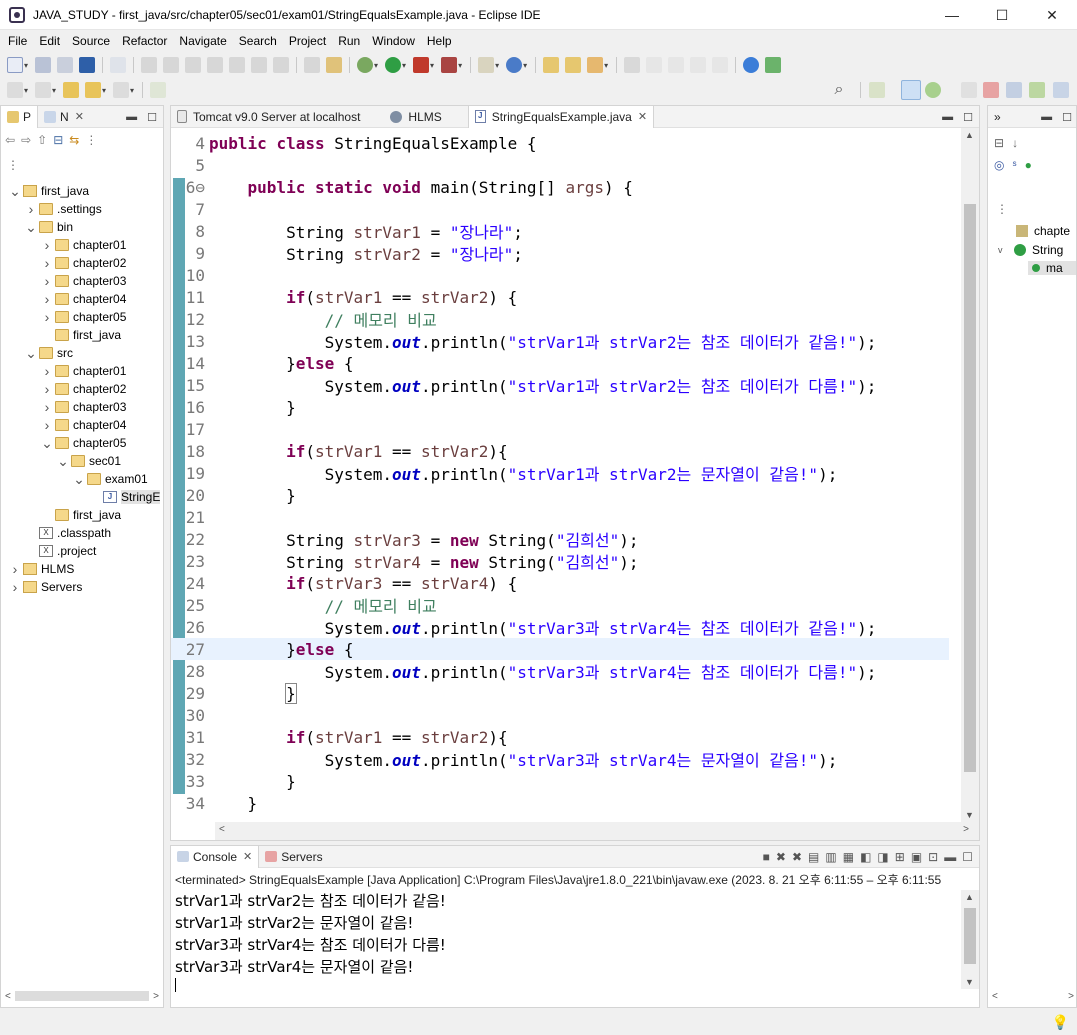  What do you see at coordinates (560, 363) in the screenshot?
I see `code-line: 14 }else {` at bounding box center [560, 363].